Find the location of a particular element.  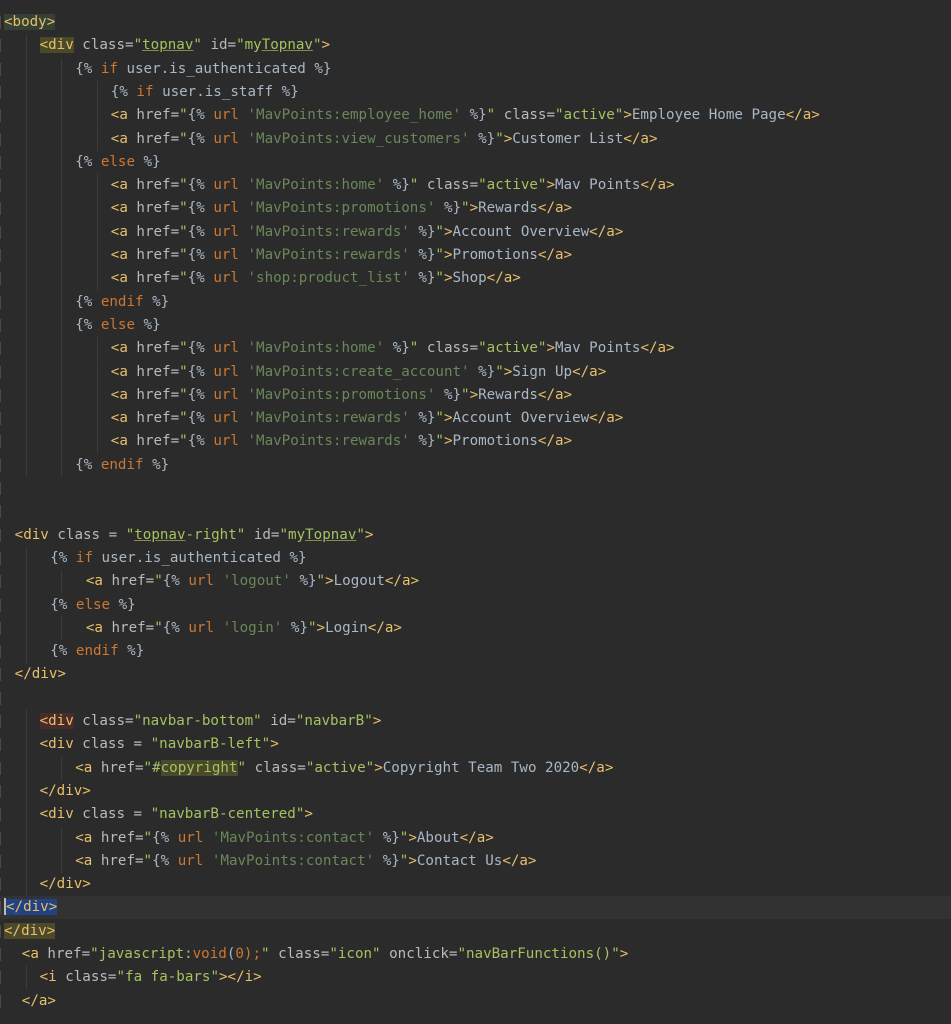

code-token: Mav Points is located at coordinates (598, 348).